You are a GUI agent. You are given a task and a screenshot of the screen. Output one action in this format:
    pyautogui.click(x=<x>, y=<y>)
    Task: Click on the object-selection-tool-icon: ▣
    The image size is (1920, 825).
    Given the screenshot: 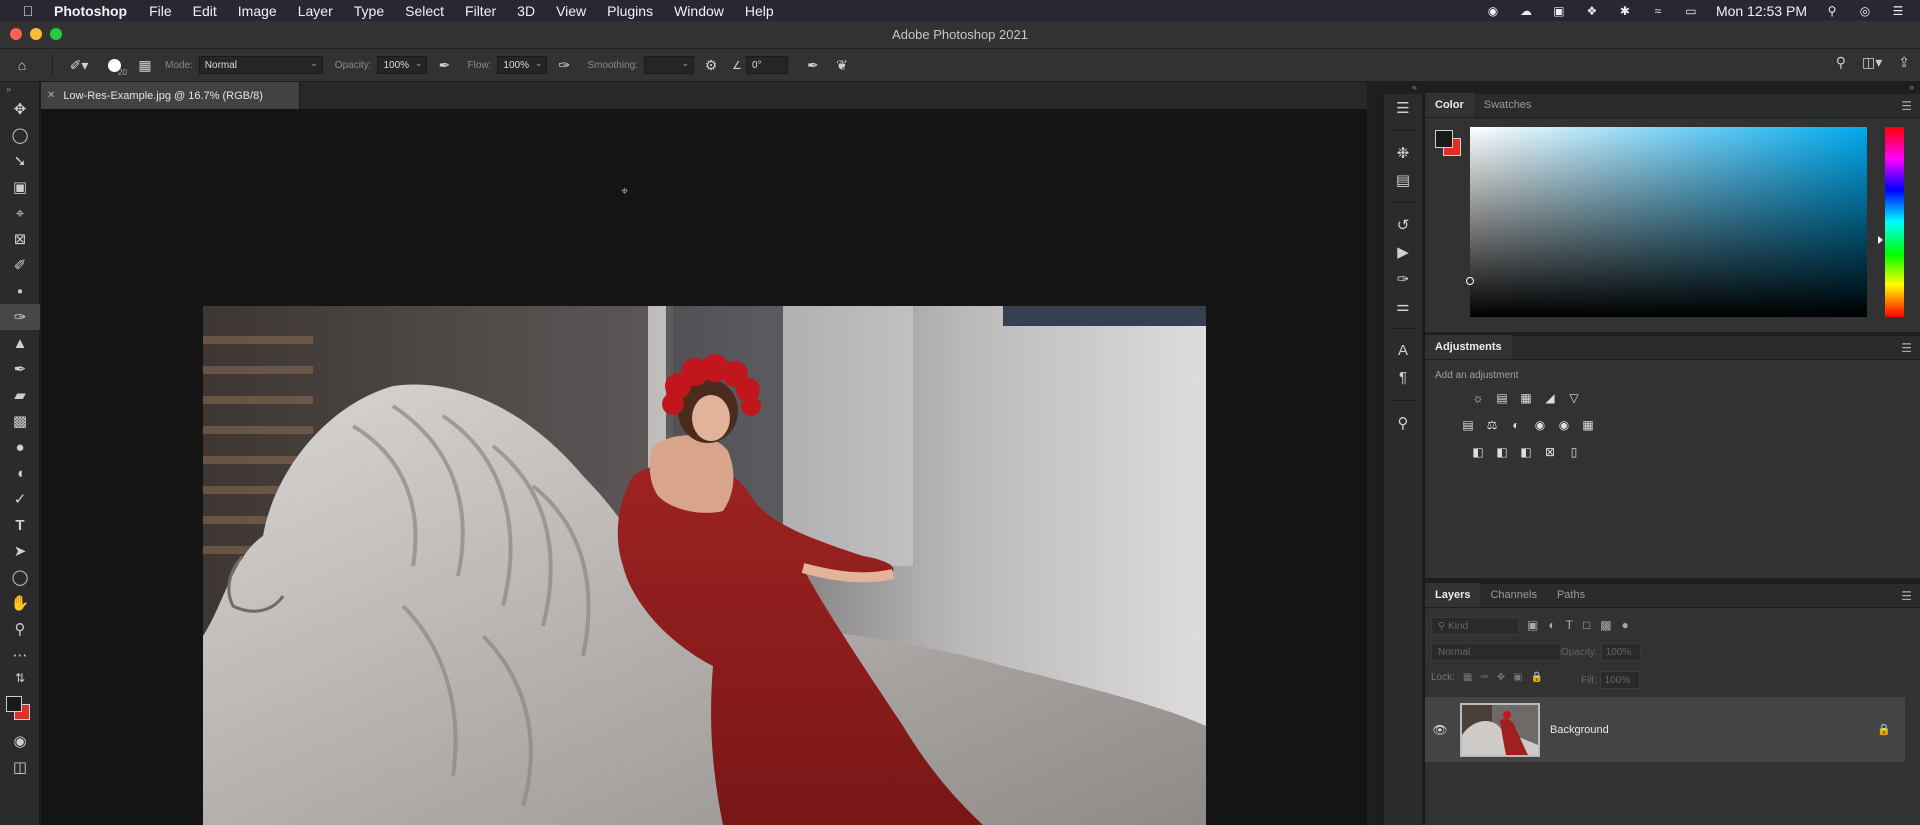 What is the action you would take?
    pyautogui.click(x=20, y=187)
    